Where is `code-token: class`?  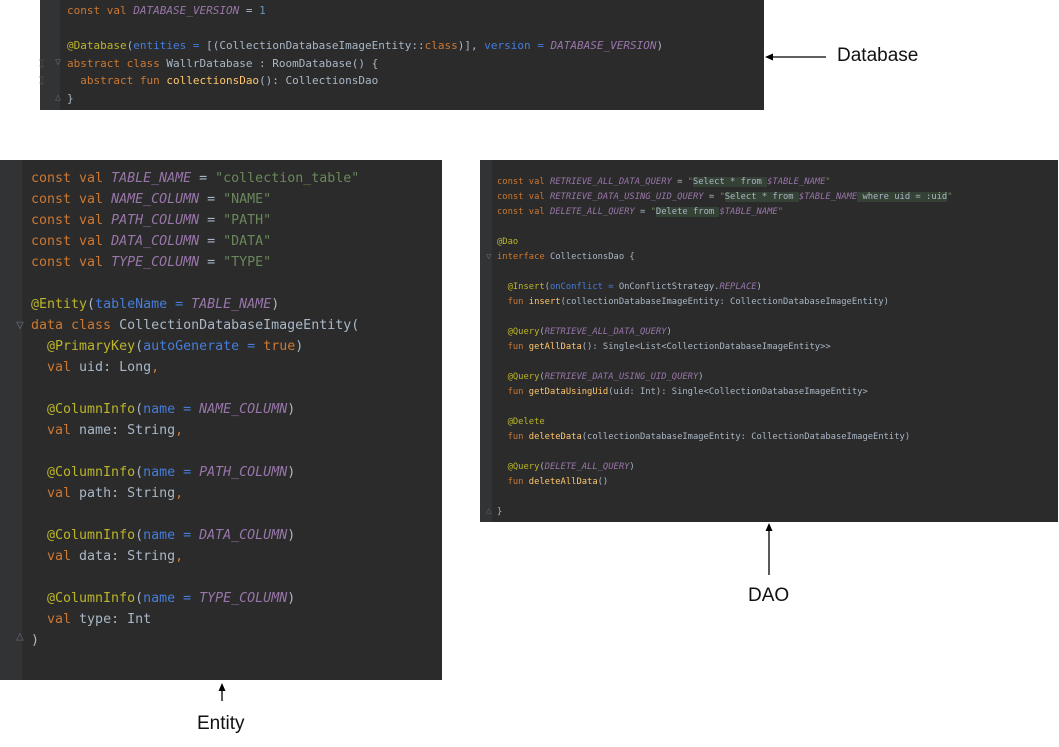
code-token: class is located at coordinates (441, 45).